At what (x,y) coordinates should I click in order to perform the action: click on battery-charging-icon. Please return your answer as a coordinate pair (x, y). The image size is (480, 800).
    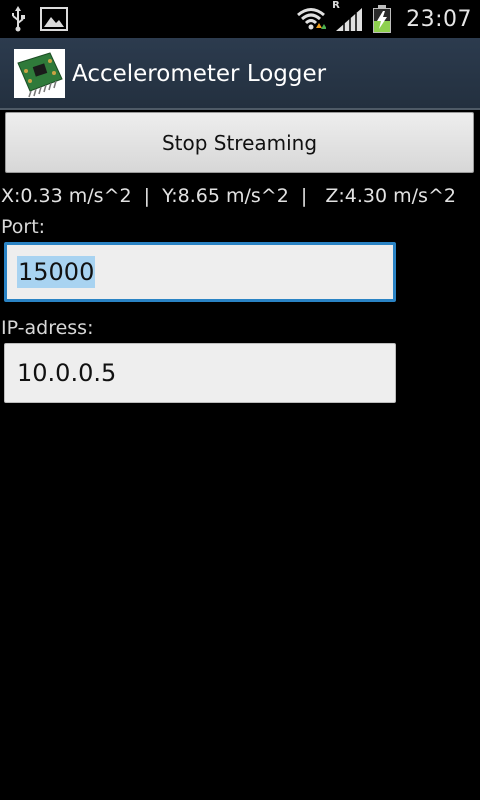
    Looking at the image, I should click on (382, 19).